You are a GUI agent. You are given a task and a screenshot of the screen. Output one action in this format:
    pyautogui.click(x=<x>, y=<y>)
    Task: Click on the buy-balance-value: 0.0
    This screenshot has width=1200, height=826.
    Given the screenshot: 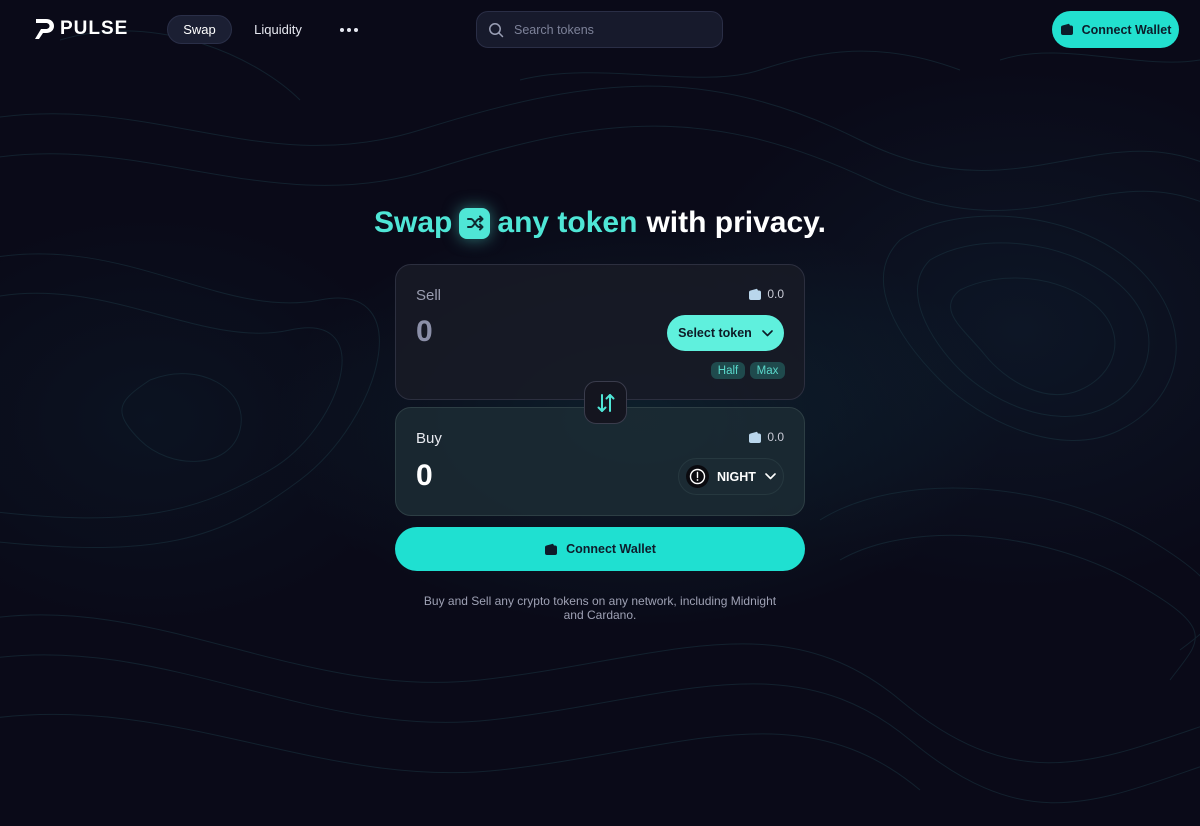 What is the action you would take?
    pyautogui.click(x=775, y=437)
    